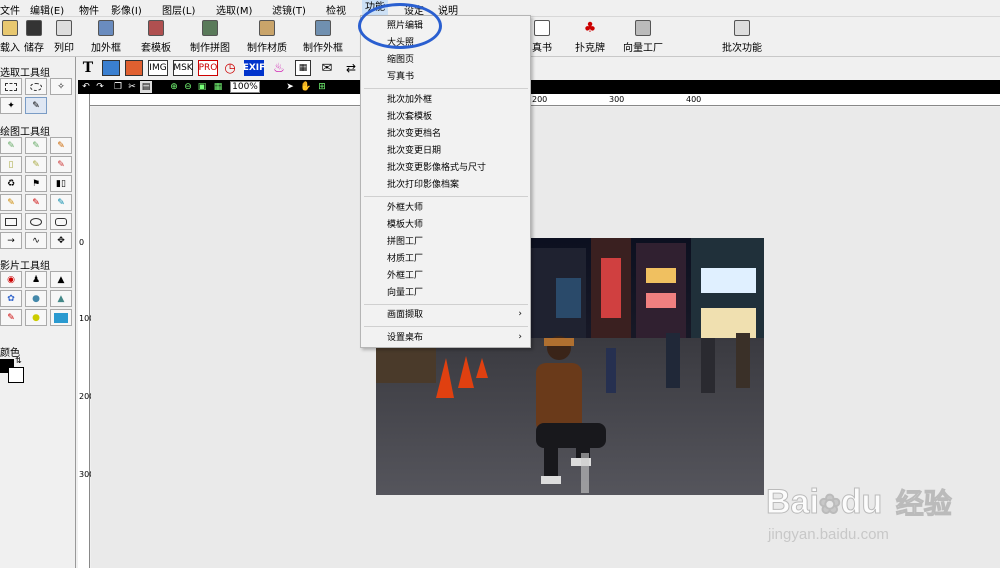  I want to click on eraser-tool: ▯, so click(11, 164).